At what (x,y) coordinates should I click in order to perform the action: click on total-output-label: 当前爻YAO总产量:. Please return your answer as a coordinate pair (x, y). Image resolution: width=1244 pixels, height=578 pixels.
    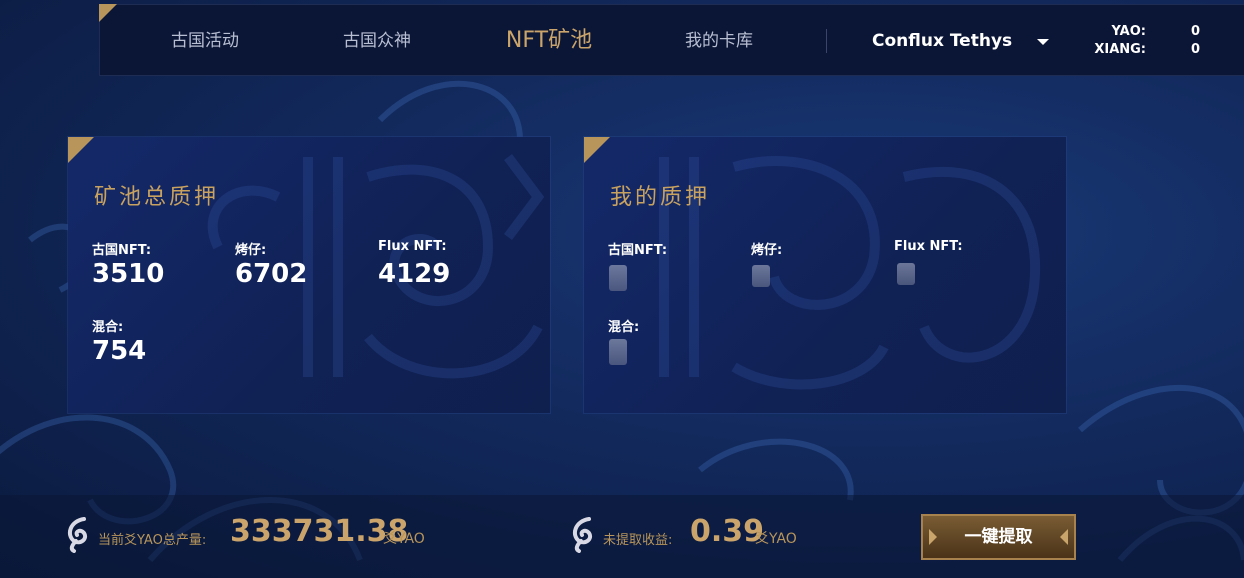
    Looking at the image, I should click on (152, 540).